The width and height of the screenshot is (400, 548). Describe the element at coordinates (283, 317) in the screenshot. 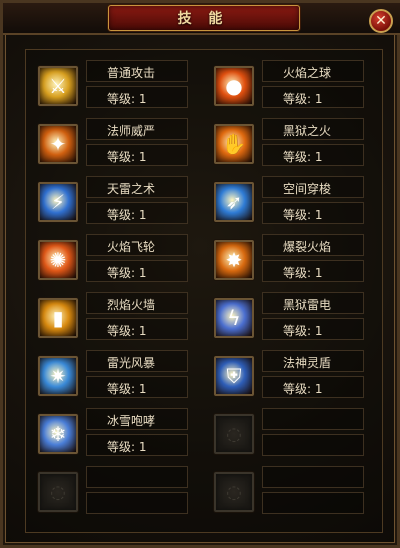

I see `skill-slot: ϟ 黑狱雷电等级: 1` at that location.